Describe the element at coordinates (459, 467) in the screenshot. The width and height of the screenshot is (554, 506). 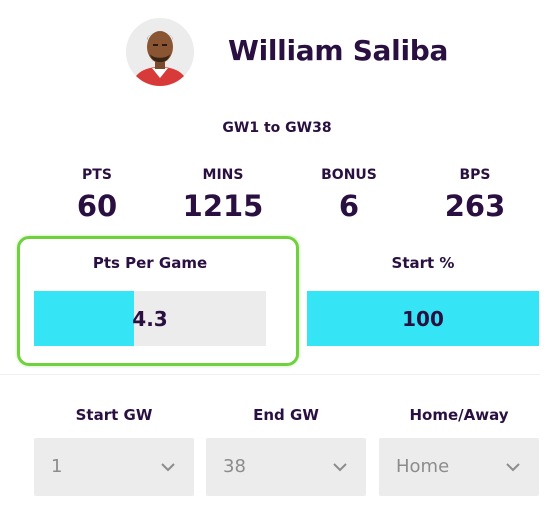
I see `home-away-select: Home` at that location.